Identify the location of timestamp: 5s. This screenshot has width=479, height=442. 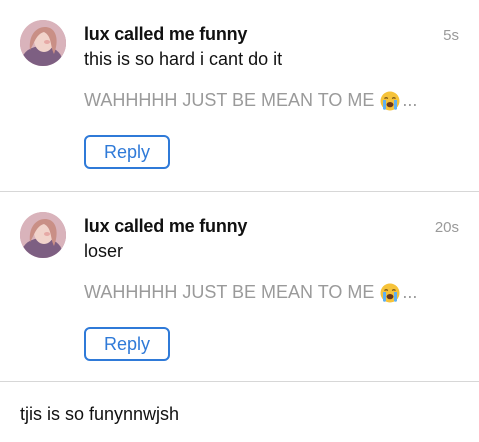
(451, 35).